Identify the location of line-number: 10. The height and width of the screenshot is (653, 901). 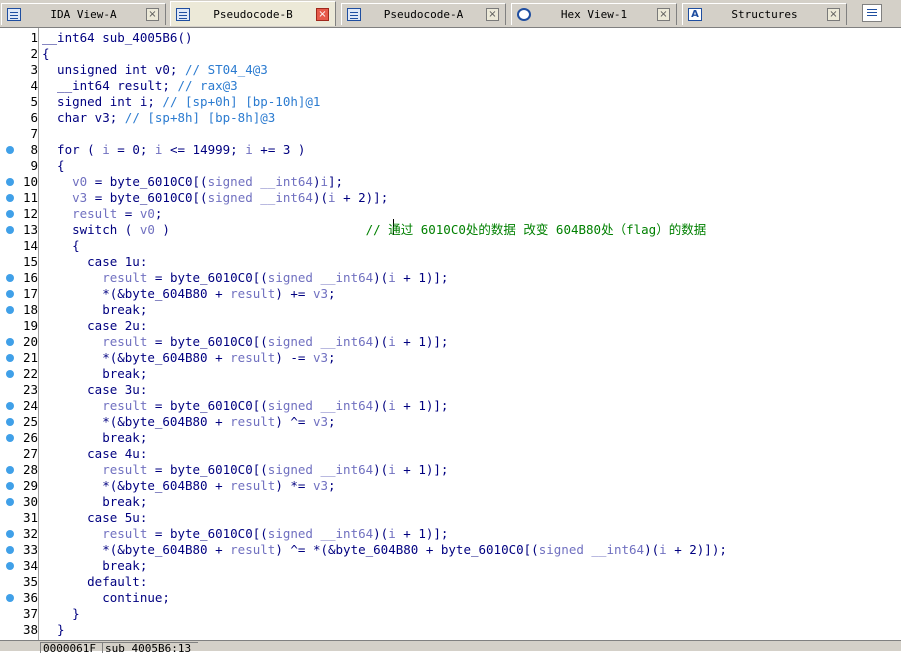
(30, 181).